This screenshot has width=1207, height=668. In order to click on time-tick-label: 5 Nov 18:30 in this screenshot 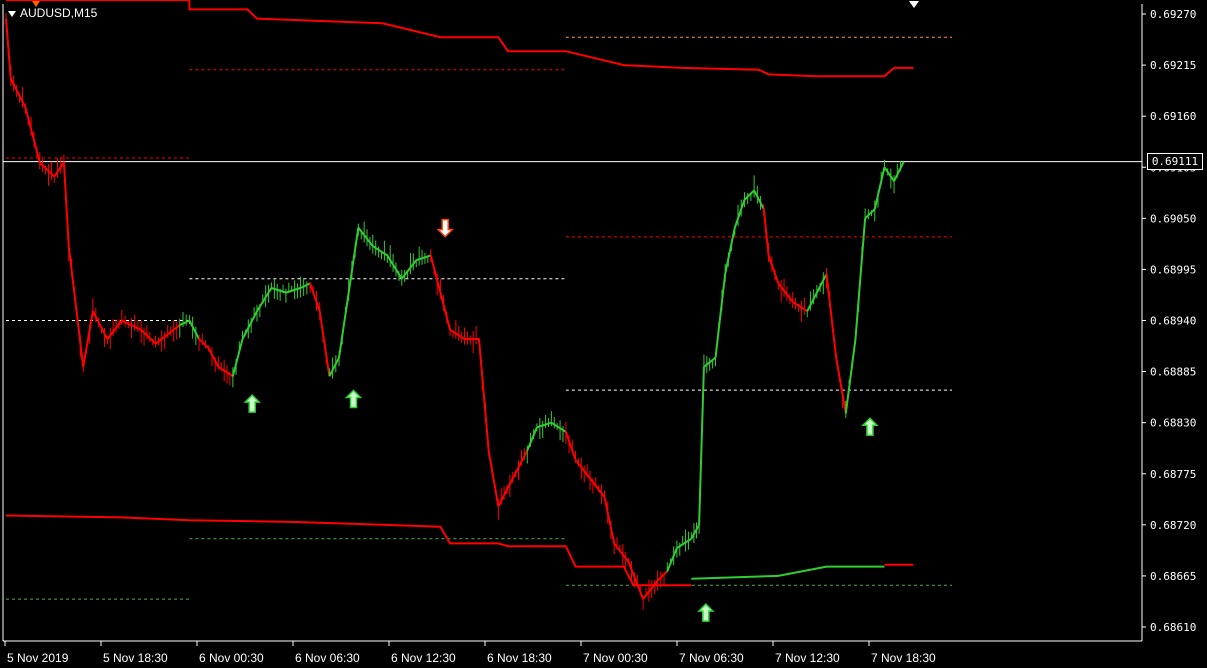, I will do `click(135, 658)`.